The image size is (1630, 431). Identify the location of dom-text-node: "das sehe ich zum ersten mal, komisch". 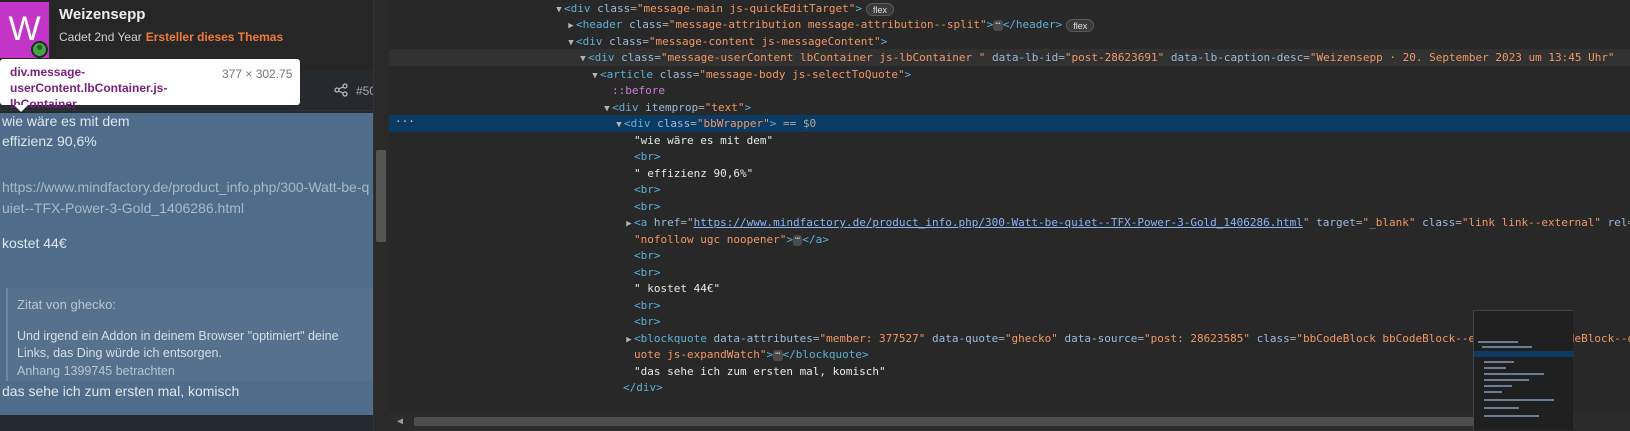
(1009, 371).